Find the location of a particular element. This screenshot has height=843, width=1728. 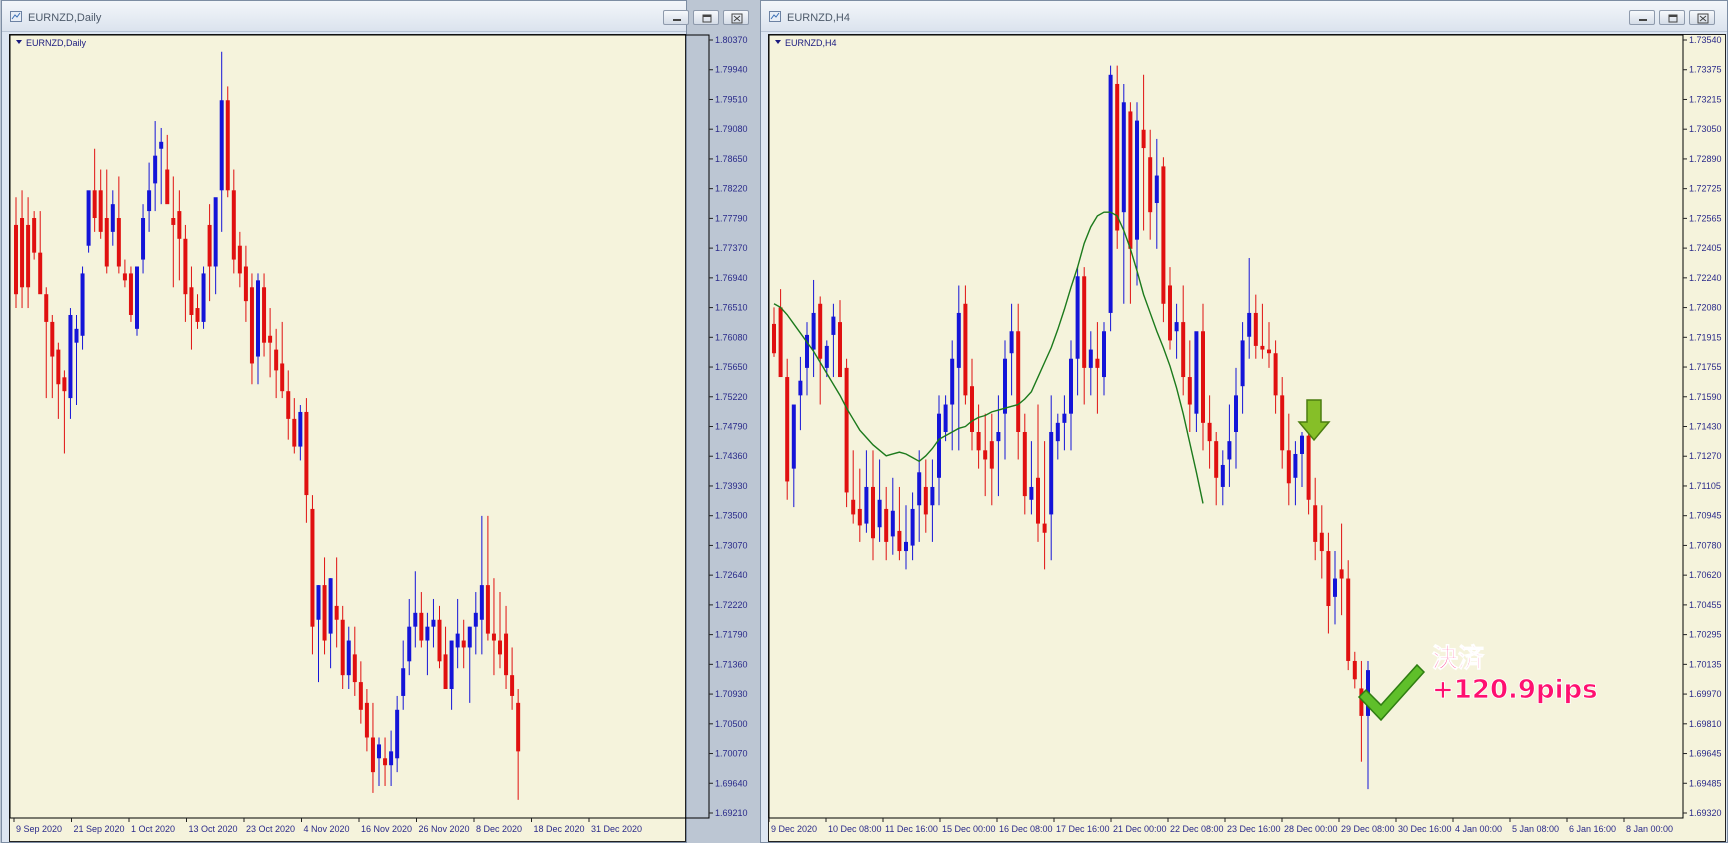

y-tick-label: 1.71915 is located at coordinates (1705, 337).